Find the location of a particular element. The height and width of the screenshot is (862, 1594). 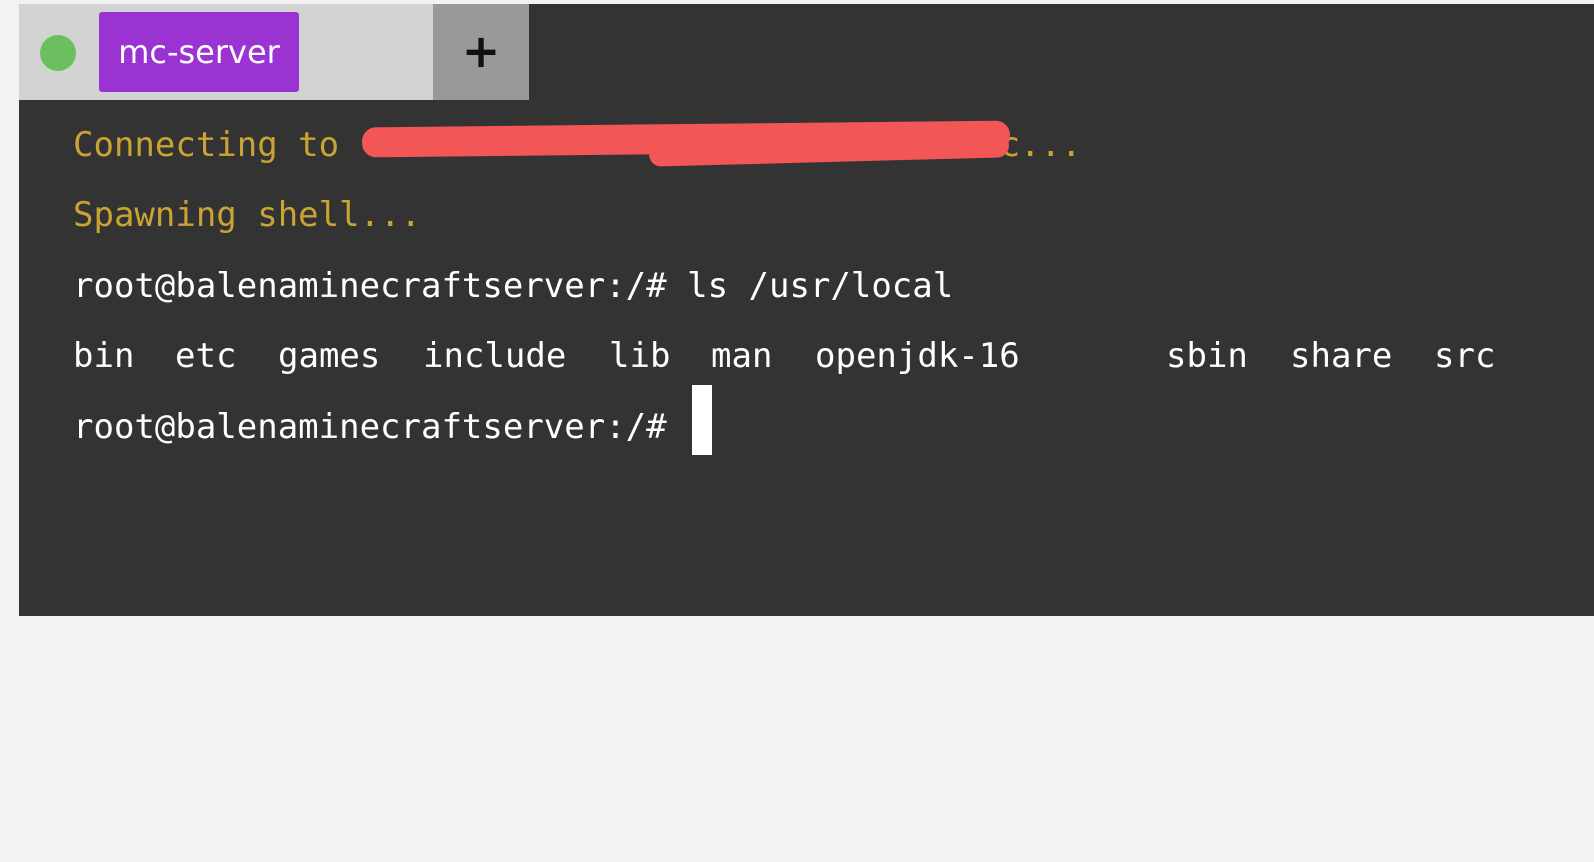

shell-prompt: root@balenaminecraftserver:/# is located at coordinates (370, 286).